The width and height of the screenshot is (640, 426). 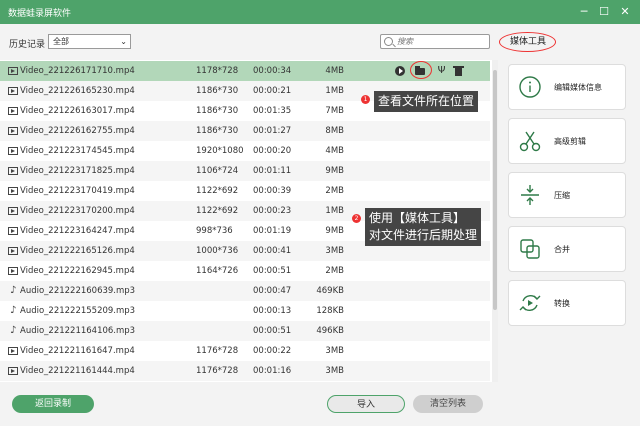 I want to click on file-size: 8MB, so click(x=334, y=131).